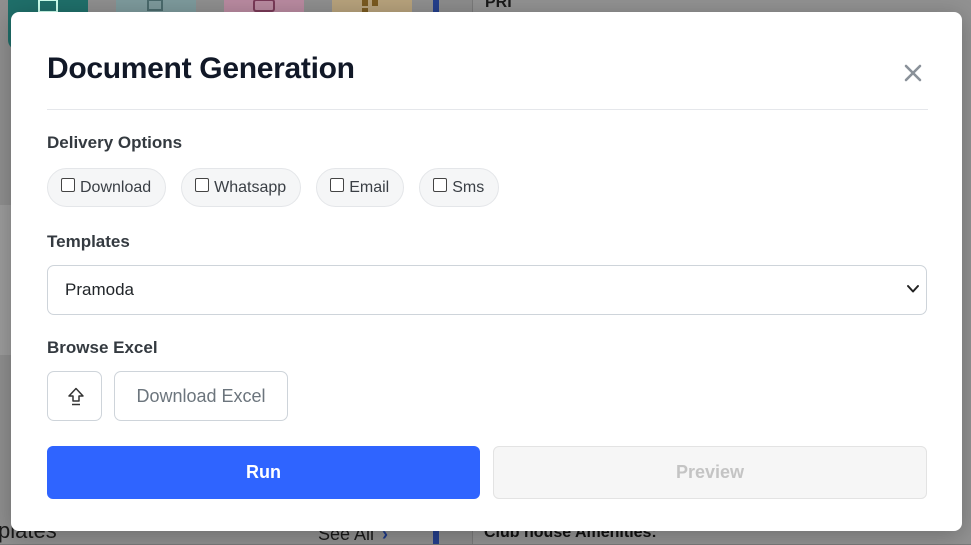 The image size is (971, 545). I want to click on delivery-option-whatsapp: Whatsapp, so click(241, 187).